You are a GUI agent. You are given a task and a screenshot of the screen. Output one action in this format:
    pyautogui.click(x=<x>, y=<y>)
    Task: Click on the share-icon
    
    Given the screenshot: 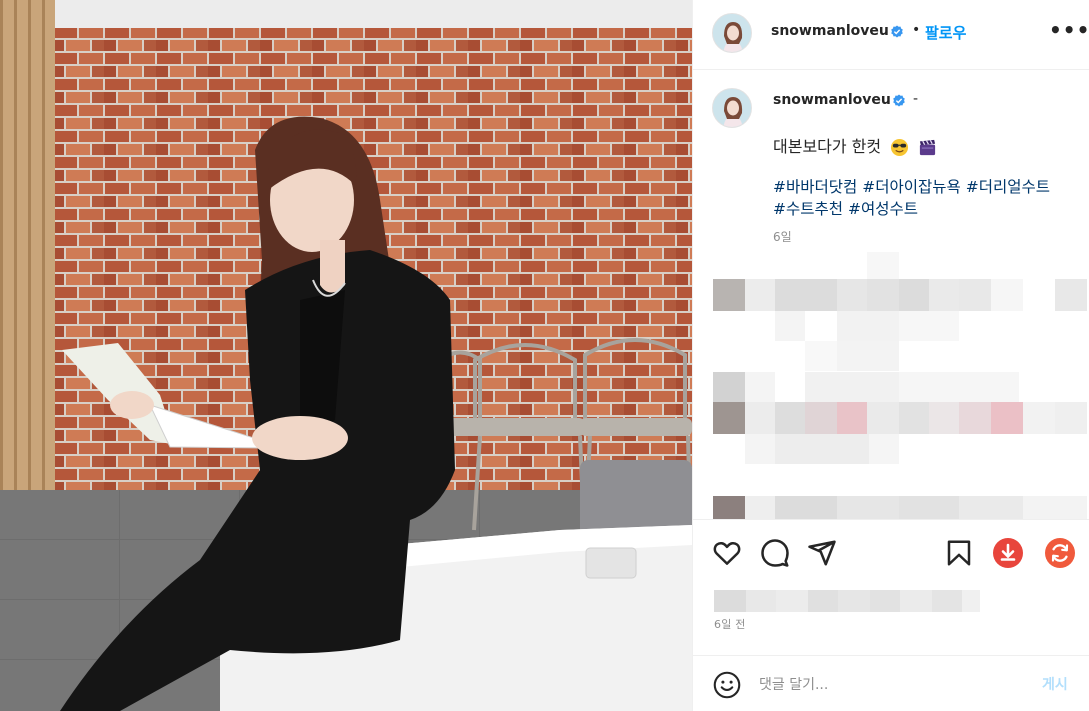 What is the action you would take?
    pyautogui.click(x=822, y=553)
    